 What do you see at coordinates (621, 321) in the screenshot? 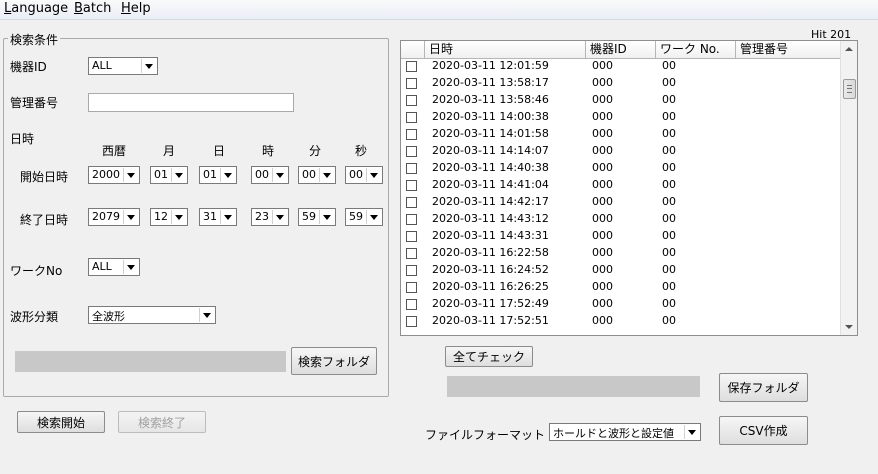
I see `table-row: 2020-03-11 17:52:51 000 00` at bounding box center [621, 321].